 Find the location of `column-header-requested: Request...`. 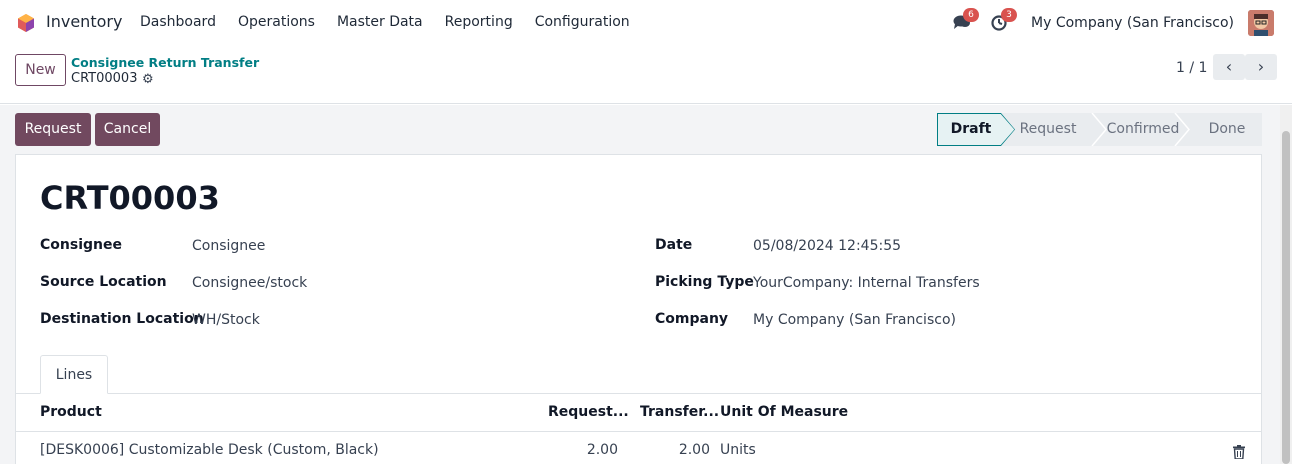

column-header-requested: Request... is located at coordinates (588, 412).